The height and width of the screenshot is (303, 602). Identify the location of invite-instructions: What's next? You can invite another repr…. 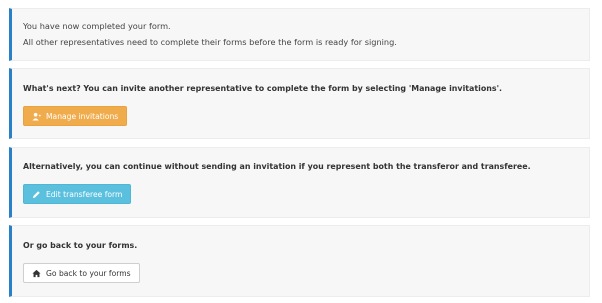
(262, 88).